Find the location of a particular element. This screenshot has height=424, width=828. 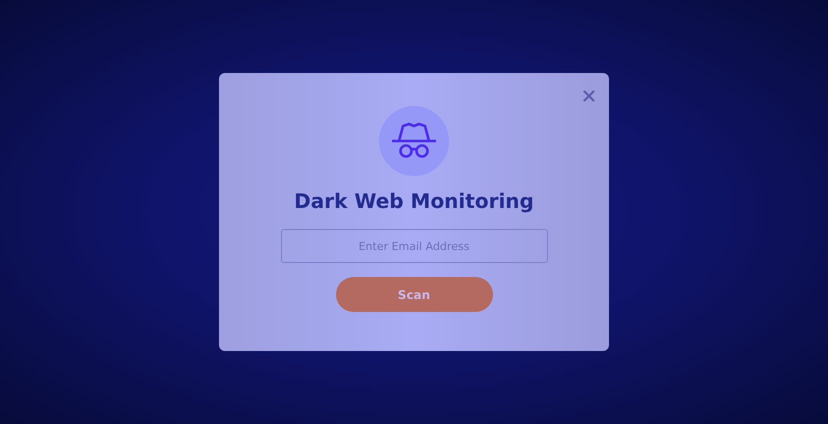

dialog-title: Dark Web Monitoring is located at coordinates (414, 201).